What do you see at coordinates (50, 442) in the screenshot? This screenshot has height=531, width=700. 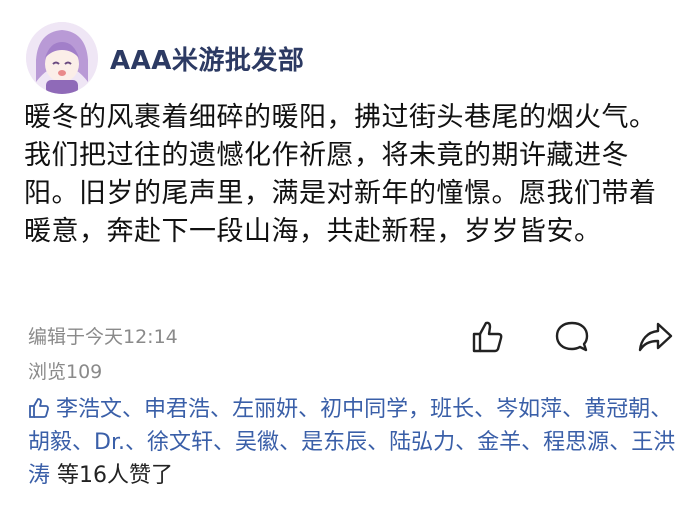 I see `liker-name: 胡毅` at bounding box center [50, 442].